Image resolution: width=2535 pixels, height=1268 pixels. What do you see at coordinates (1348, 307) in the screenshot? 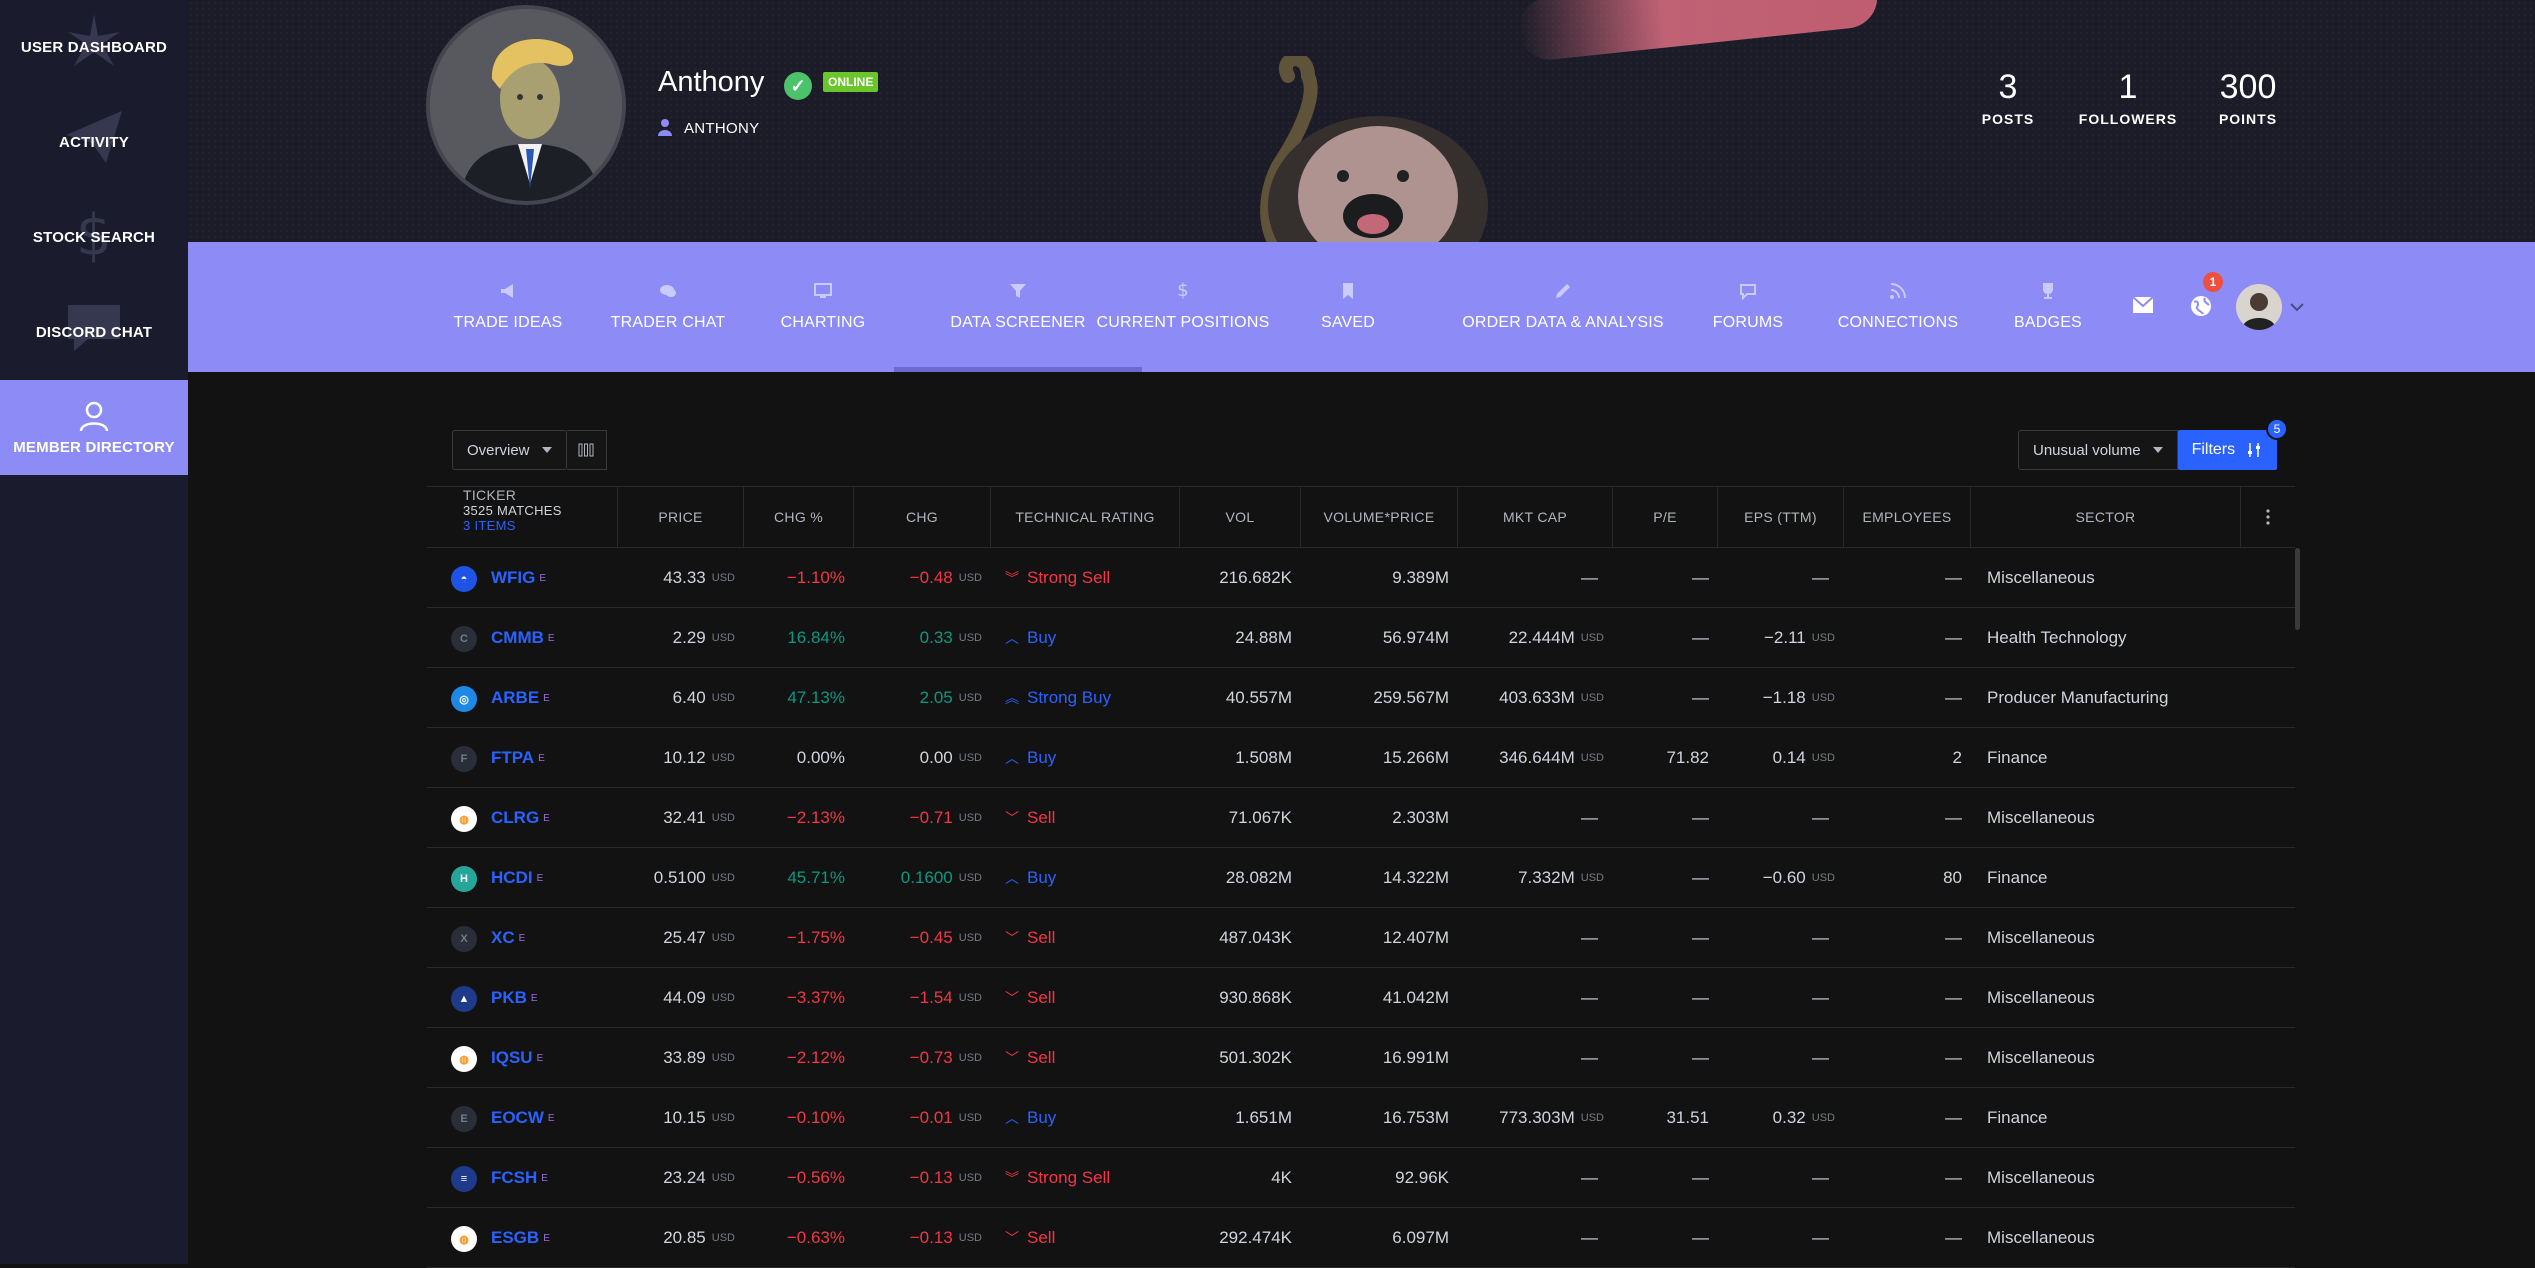
I see `tab-saved: SAVED` at bounding box center [1348, 307].